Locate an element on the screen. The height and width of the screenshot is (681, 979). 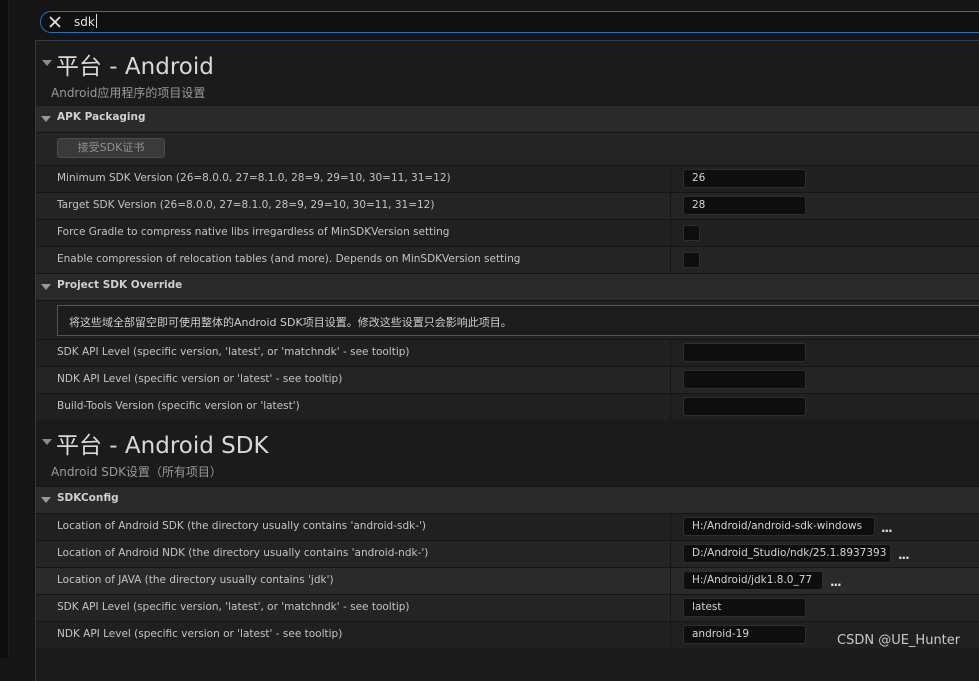
search-query-text: sdk is located at coordinates (84, 22).